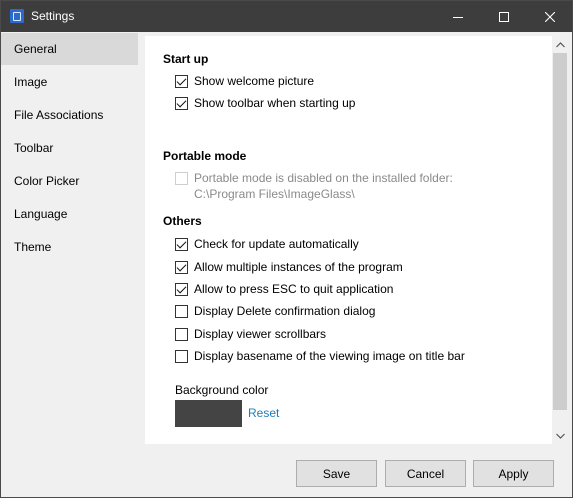 The image size is (573, 498). Describe the element at coordinates (69, 148) in the screenshot. I see `sidebar-item-toolbar: Toolbar` at that location.